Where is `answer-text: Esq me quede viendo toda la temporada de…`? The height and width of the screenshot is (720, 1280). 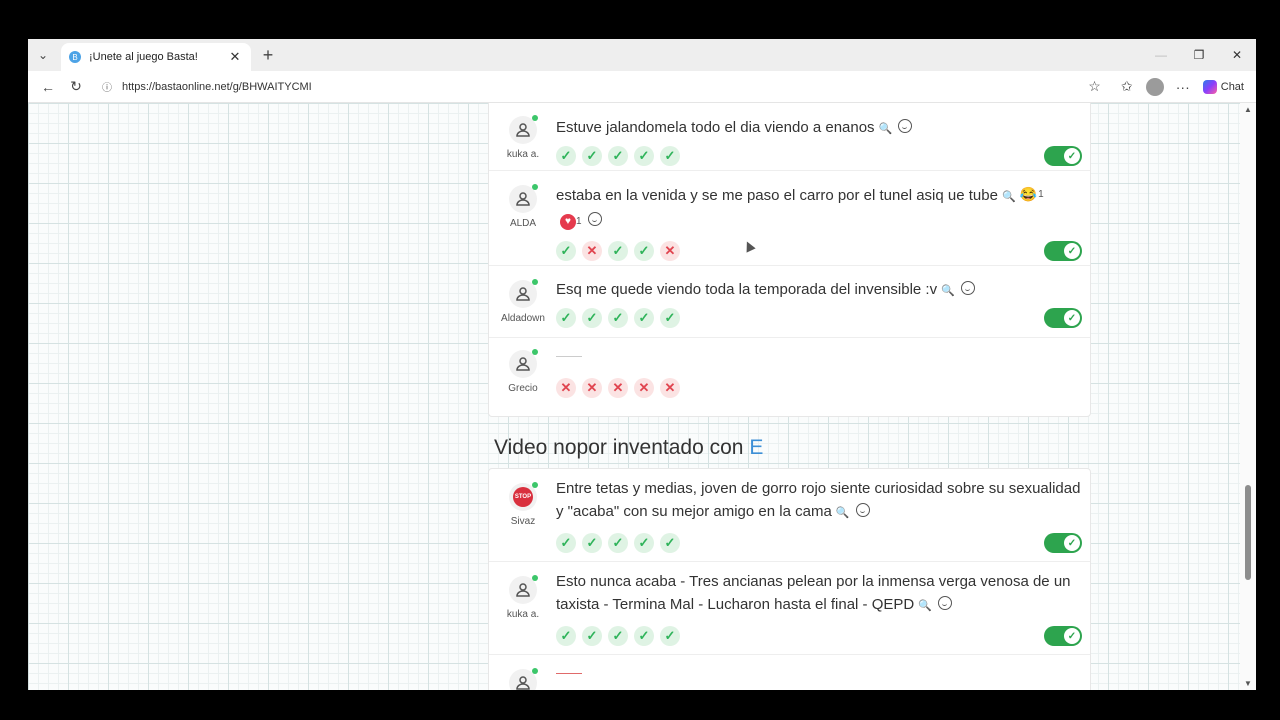 answer-text: Esq me quede viendo toda la temporada de… is located at coordinates (747, 289).